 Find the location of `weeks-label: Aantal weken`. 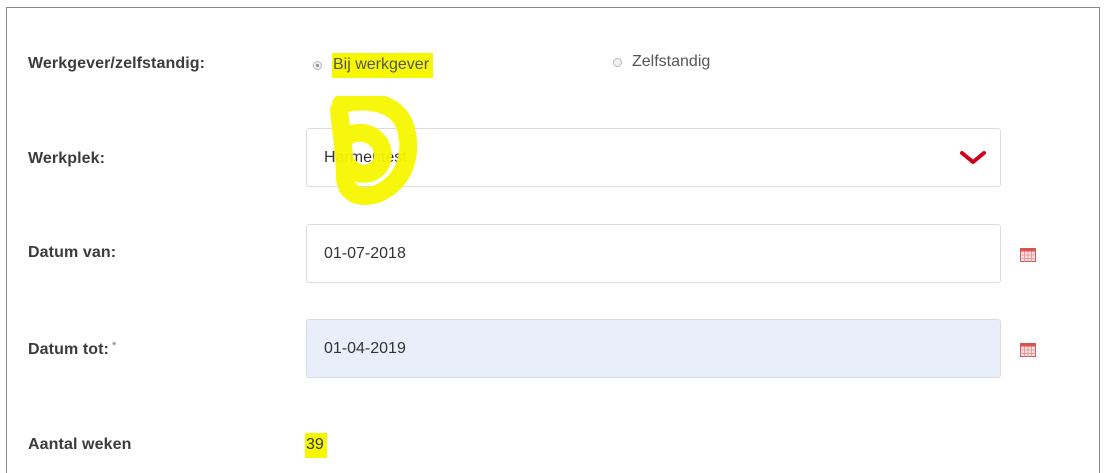

weeks-label: Aantal weken is located at coordinates (80, 444).